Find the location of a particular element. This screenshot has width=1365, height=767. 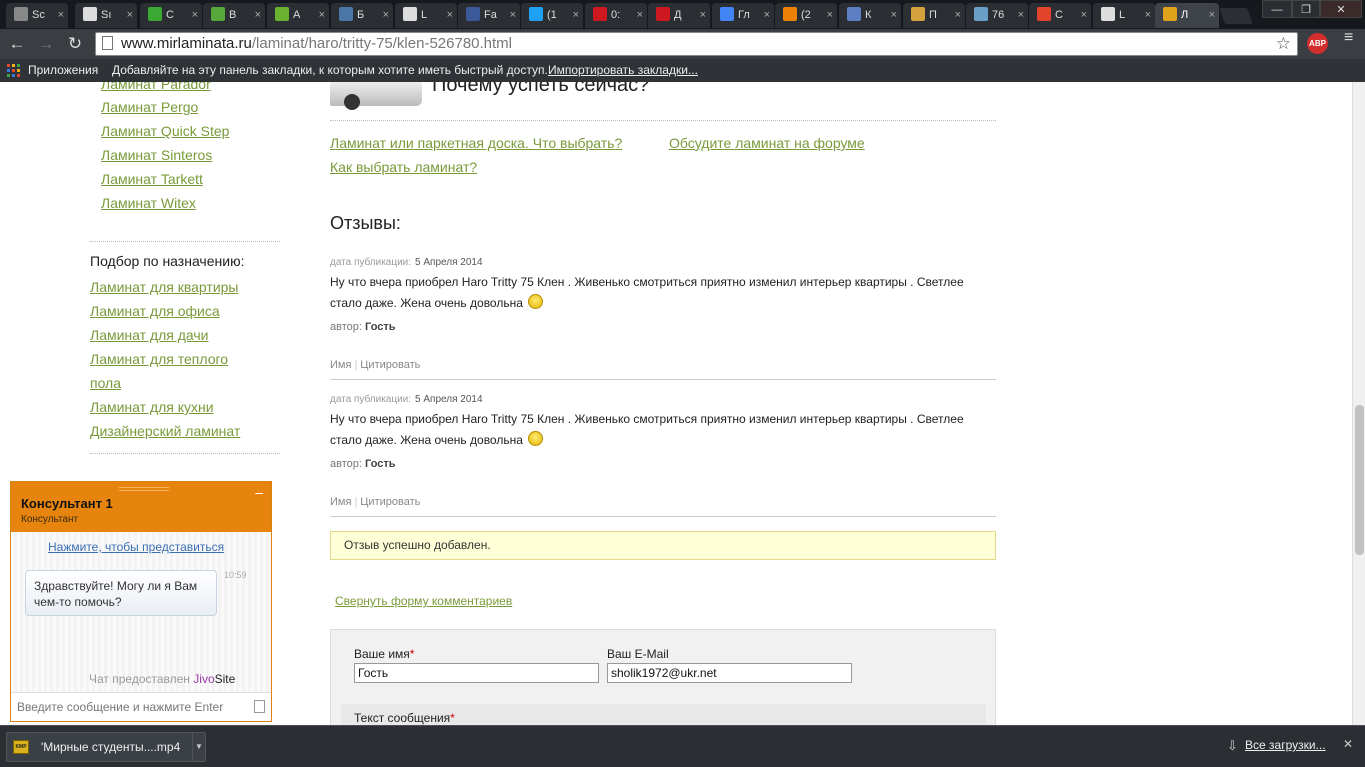

sidebar-link-quick-step: Ламинат Quick Step is located at coordinates (165, 131).